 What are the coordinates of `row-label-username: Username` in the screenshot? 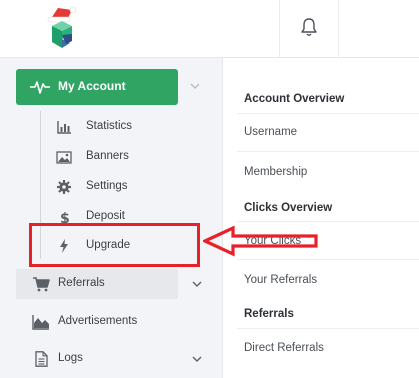 It's located at (271, 132).